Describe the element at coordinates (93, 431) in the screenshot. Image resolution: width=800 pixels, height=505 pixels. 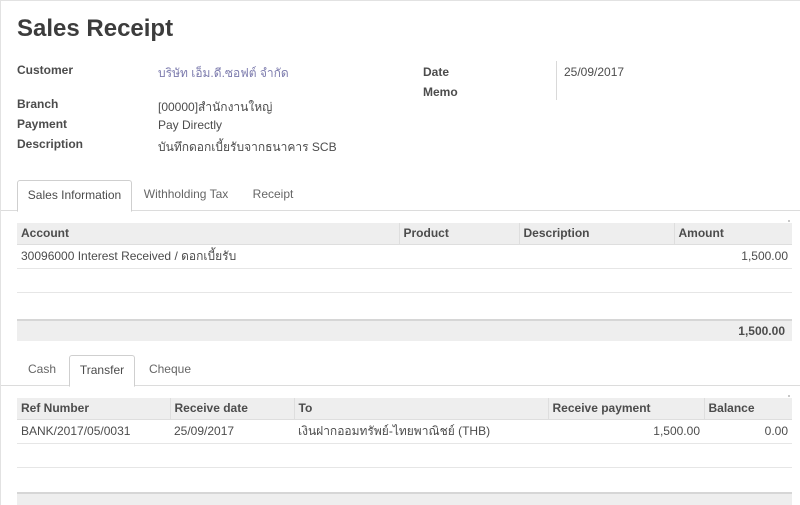
I see `cell-ref-number: BANK/2017/05/0031` at that location.